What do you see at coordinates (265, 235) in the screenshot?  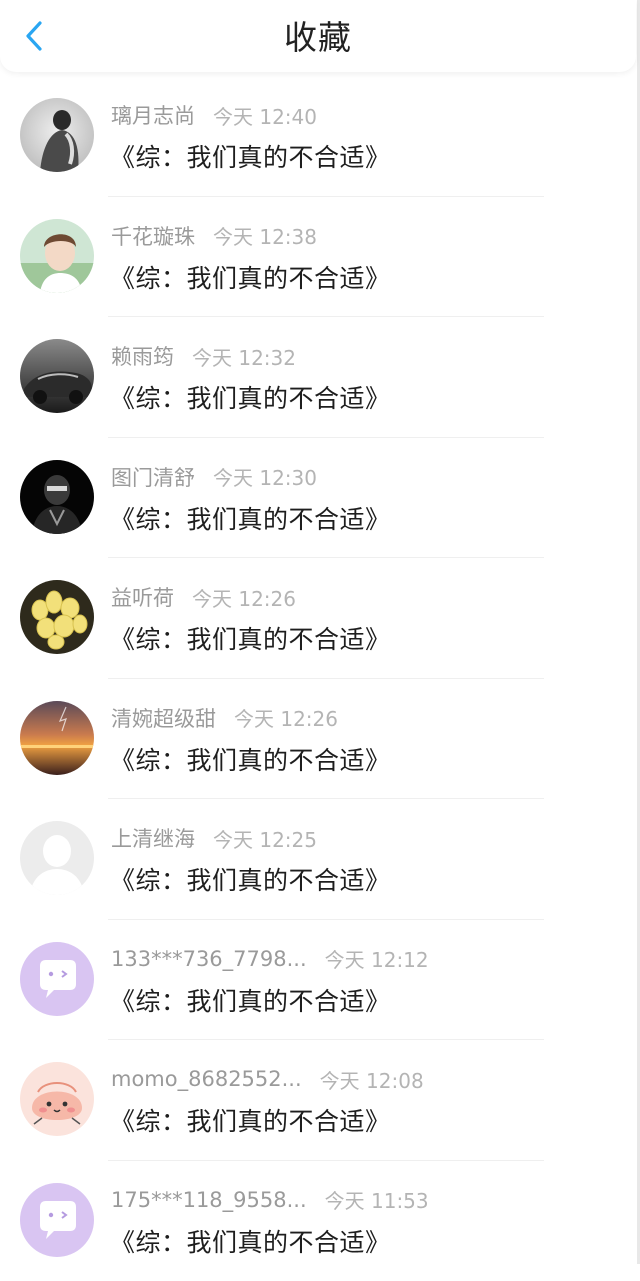 I see `timestamp: 今天 12:38` at bounding box center [265, 235].